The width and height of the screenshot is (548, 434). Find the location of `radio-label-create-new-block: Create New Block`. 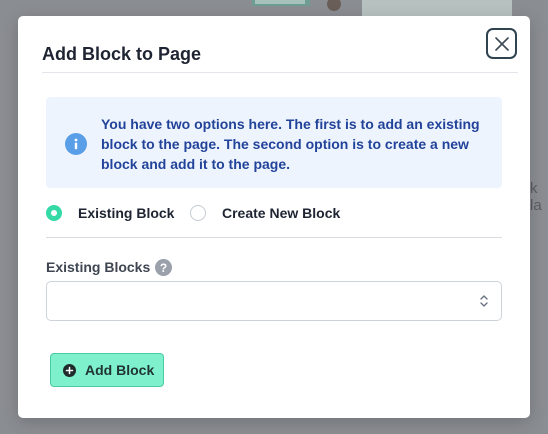

radio-label-create-new-block: Create New Block is located at coordinates (281, 213).